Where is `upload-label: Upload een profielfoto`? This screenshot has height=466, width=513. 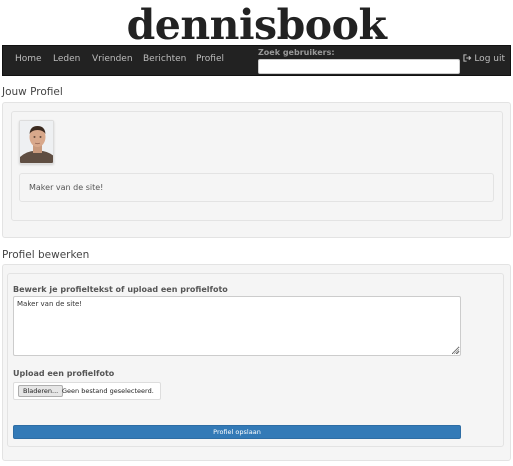
upload-label: Upload een profielfoto is located at coordinates (64, 373).